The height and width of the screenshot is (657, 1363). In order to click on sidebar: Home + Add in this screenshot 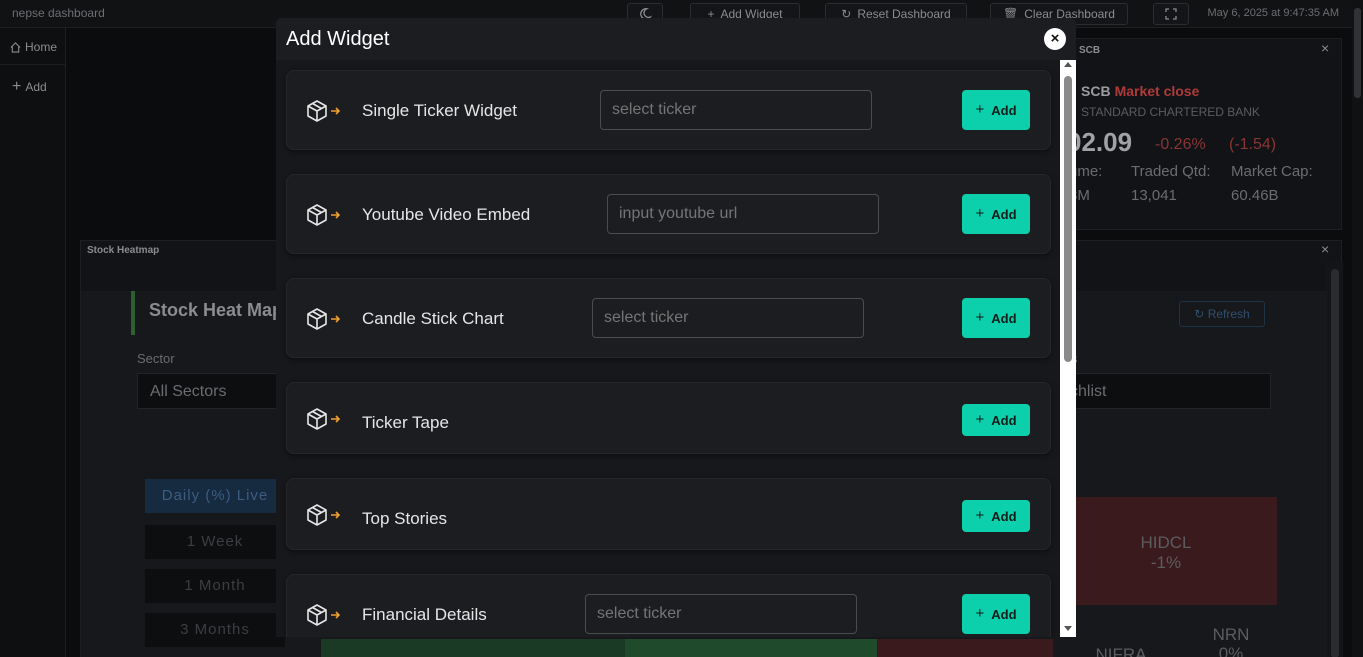, I will do `click(33, 342)`.